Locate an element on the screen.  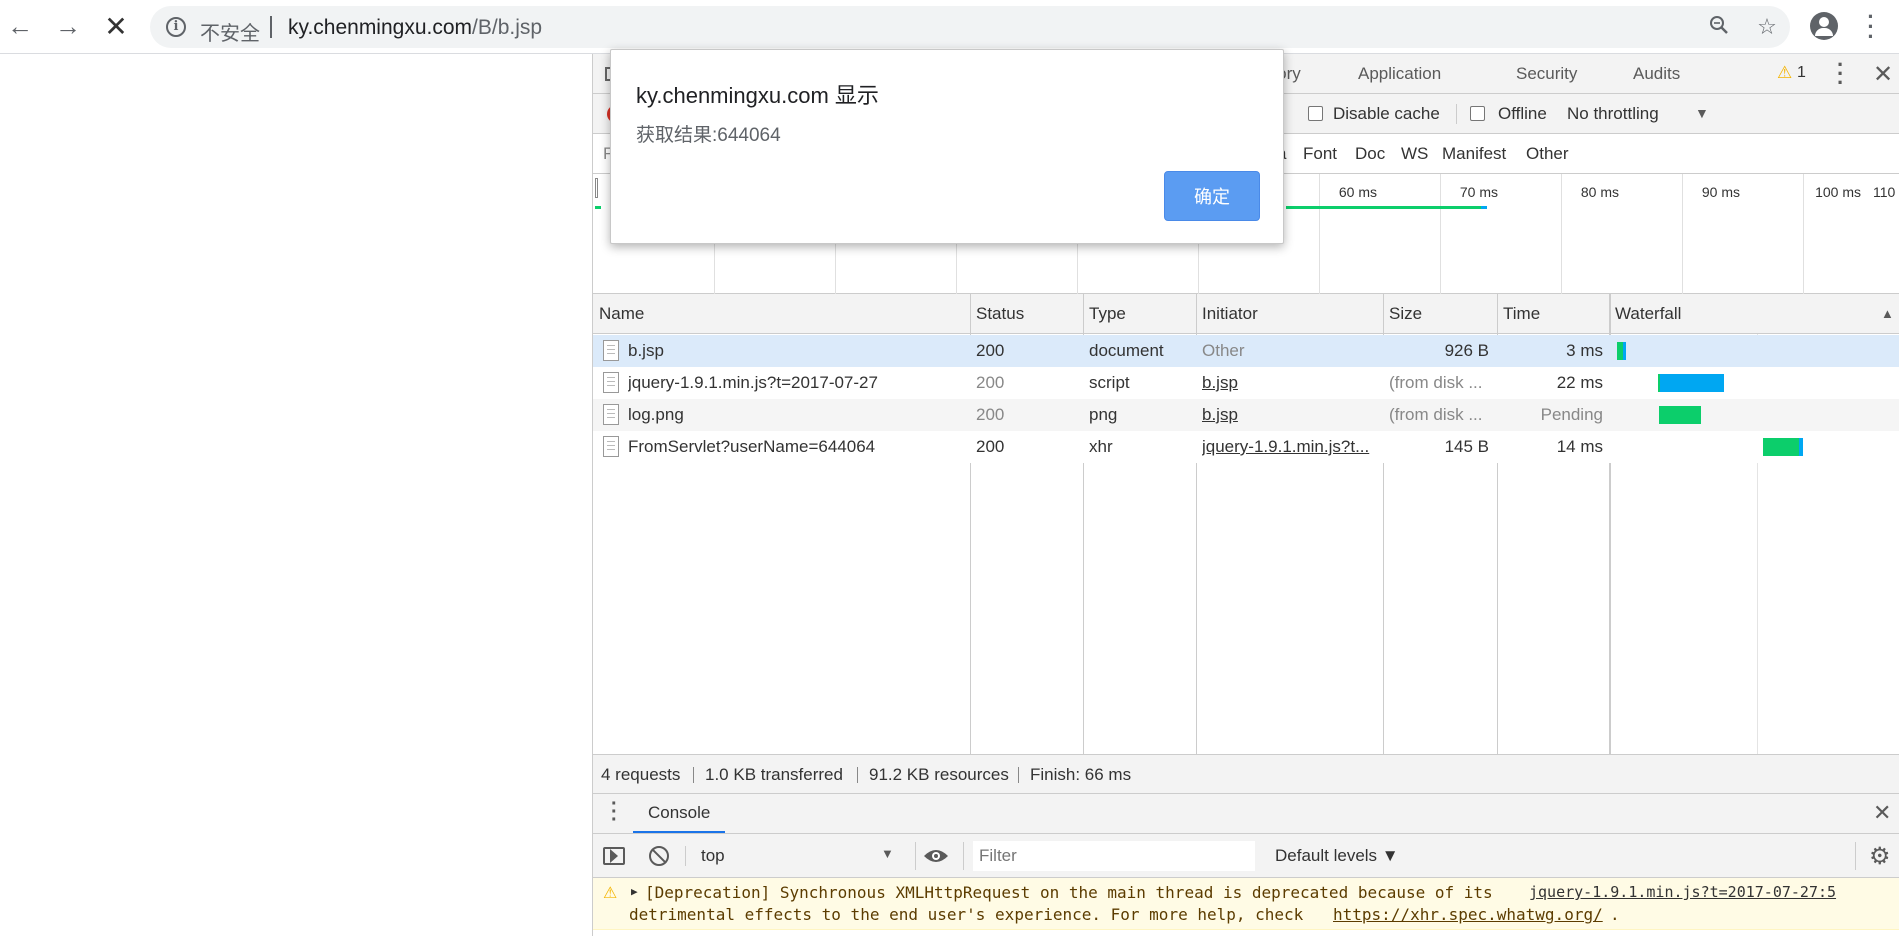
browser-menu-icon: · · · is located at coordinates (1871, 27).